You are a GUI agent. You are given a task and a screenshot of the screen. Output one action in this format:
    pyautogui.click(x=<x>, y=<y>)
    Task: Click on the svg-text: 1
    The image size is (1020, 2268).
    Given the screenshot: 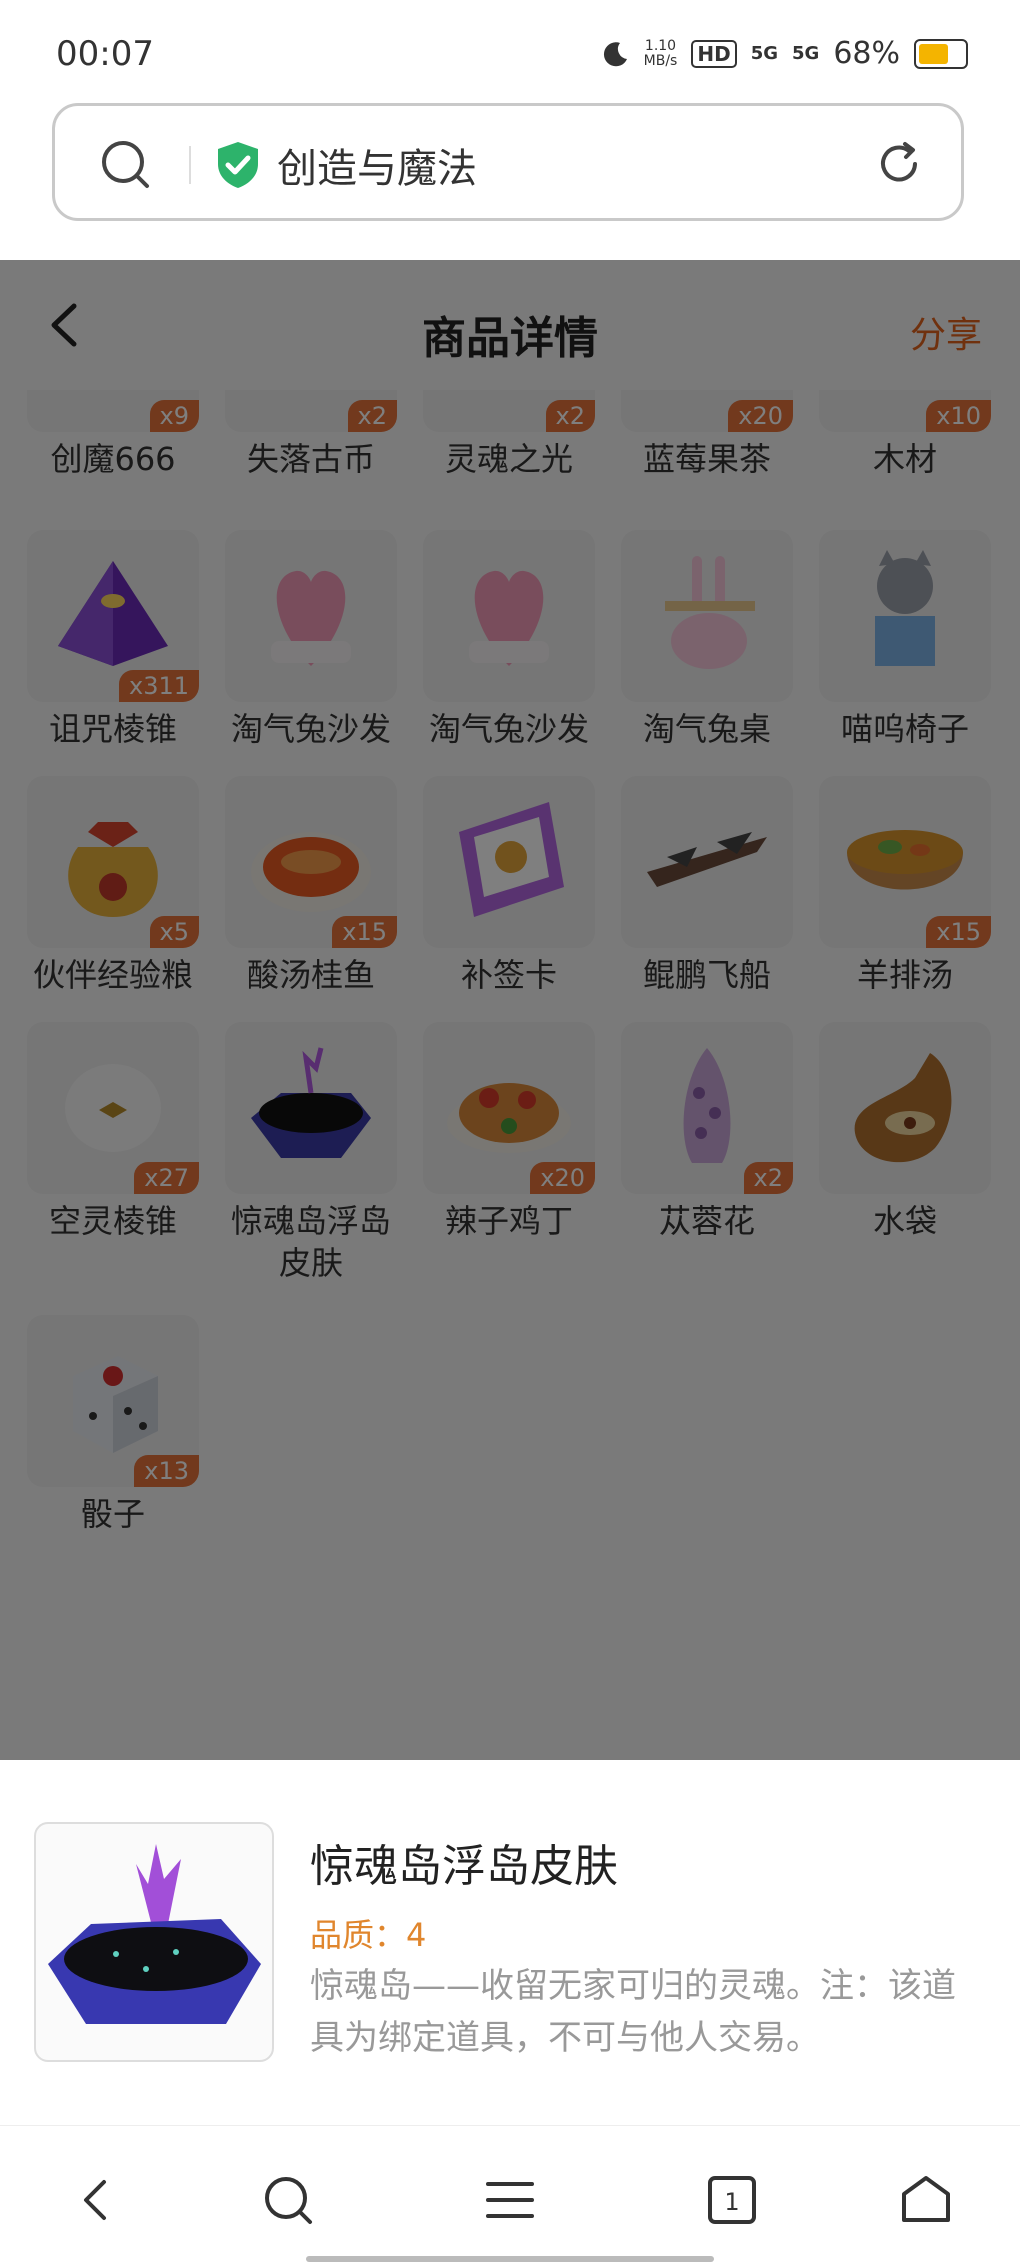 What is the action you would take?
    pyautogui.click(x=731, y=2202)
    